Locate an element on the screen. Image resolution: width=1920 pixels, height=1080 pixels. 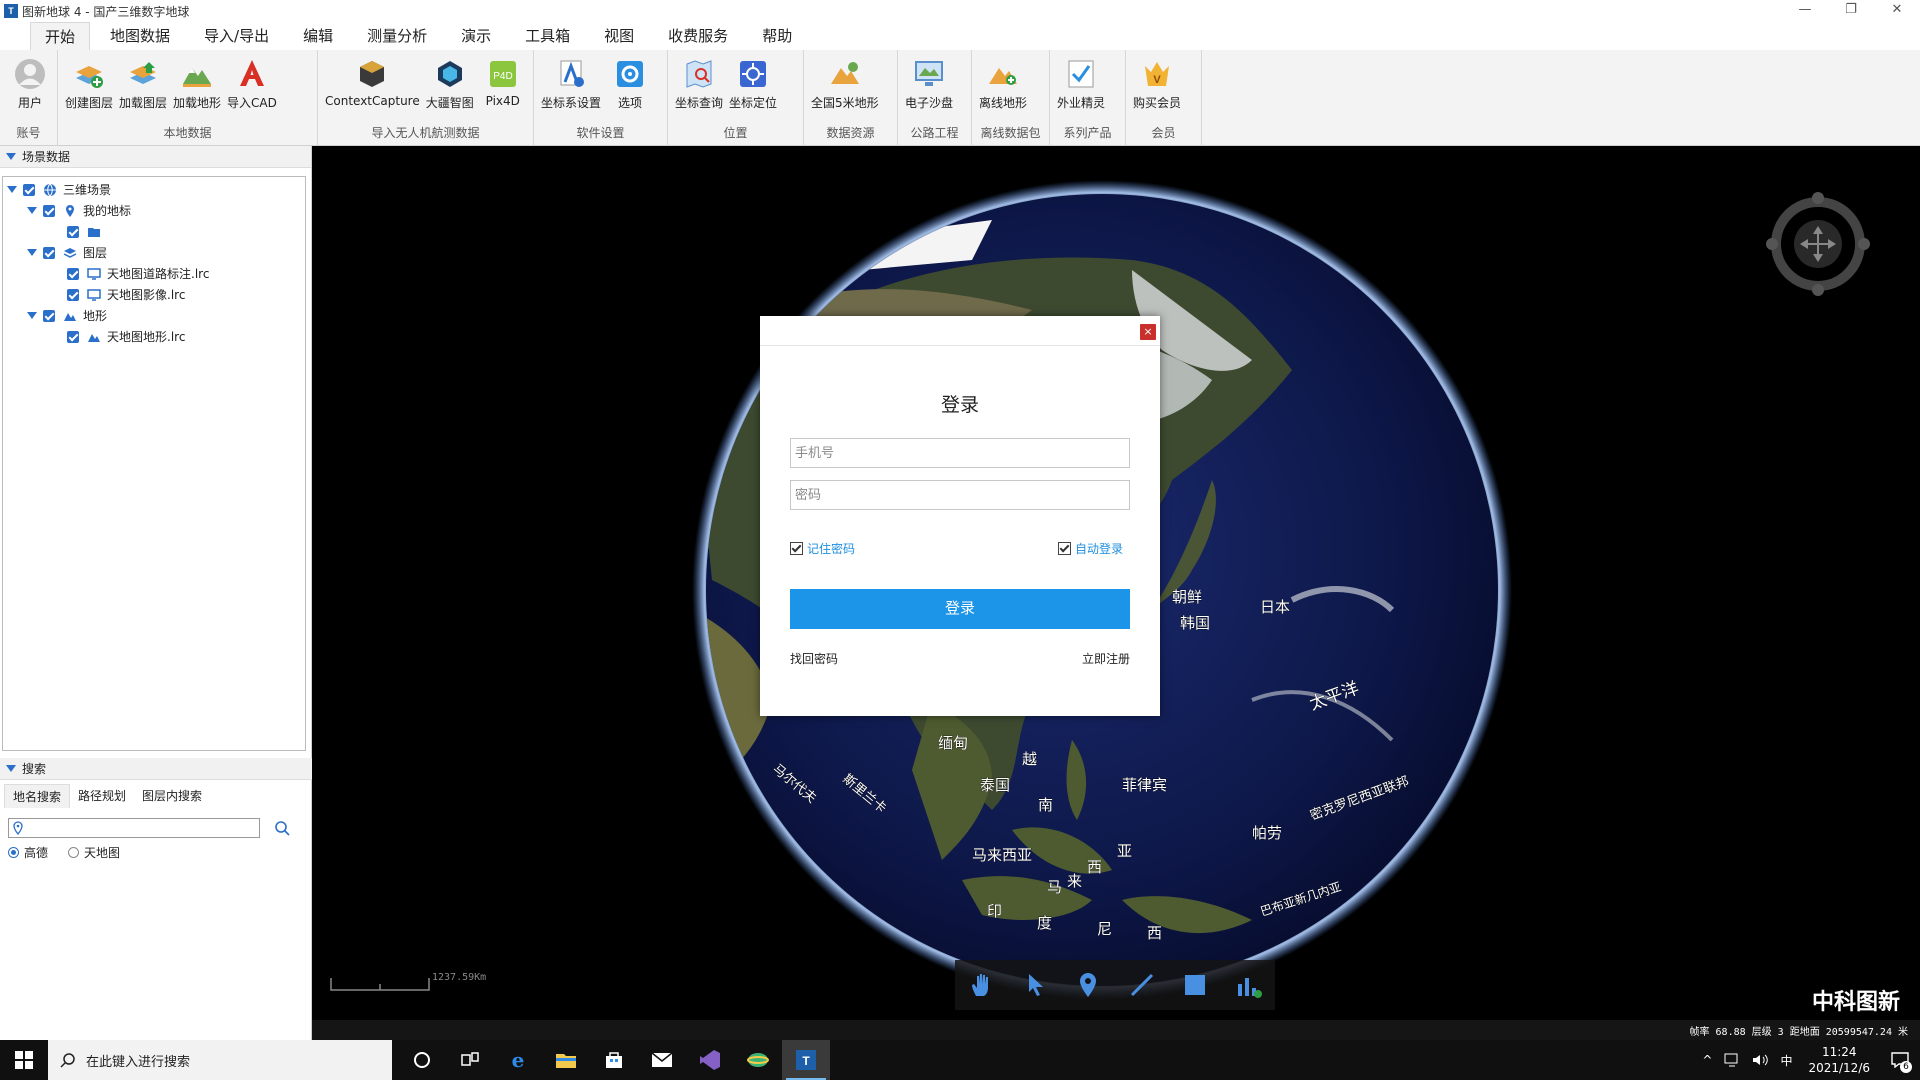
svg-text: T is located at coordinates (806, 1061).